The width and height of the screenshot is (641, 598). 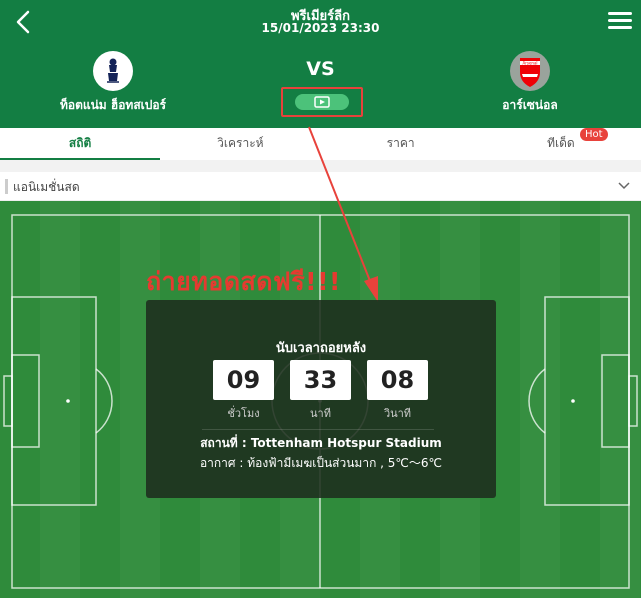 What do you see at coordinates (320, 166) in the screenshot?
I see `section-gap` at bounding box center [320, 166].